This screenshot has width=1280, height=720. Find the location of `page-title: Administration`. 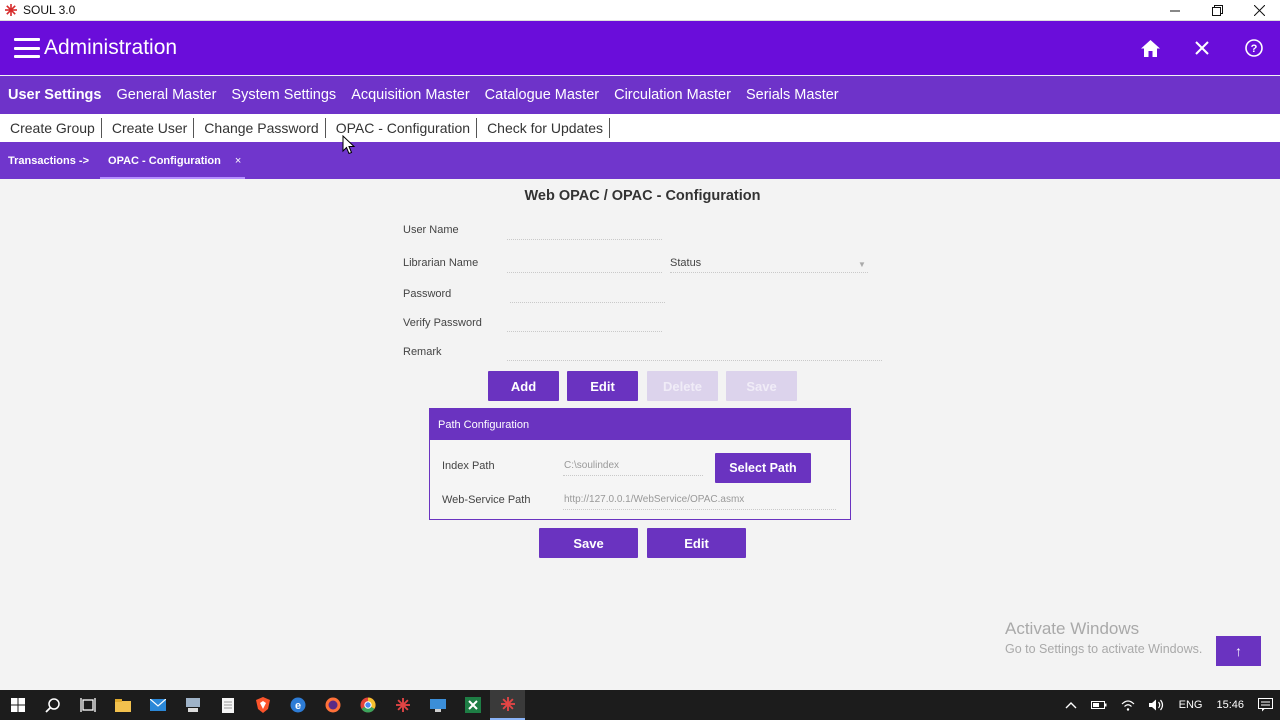

page-title: Administration is located at coordinates (111, 47).